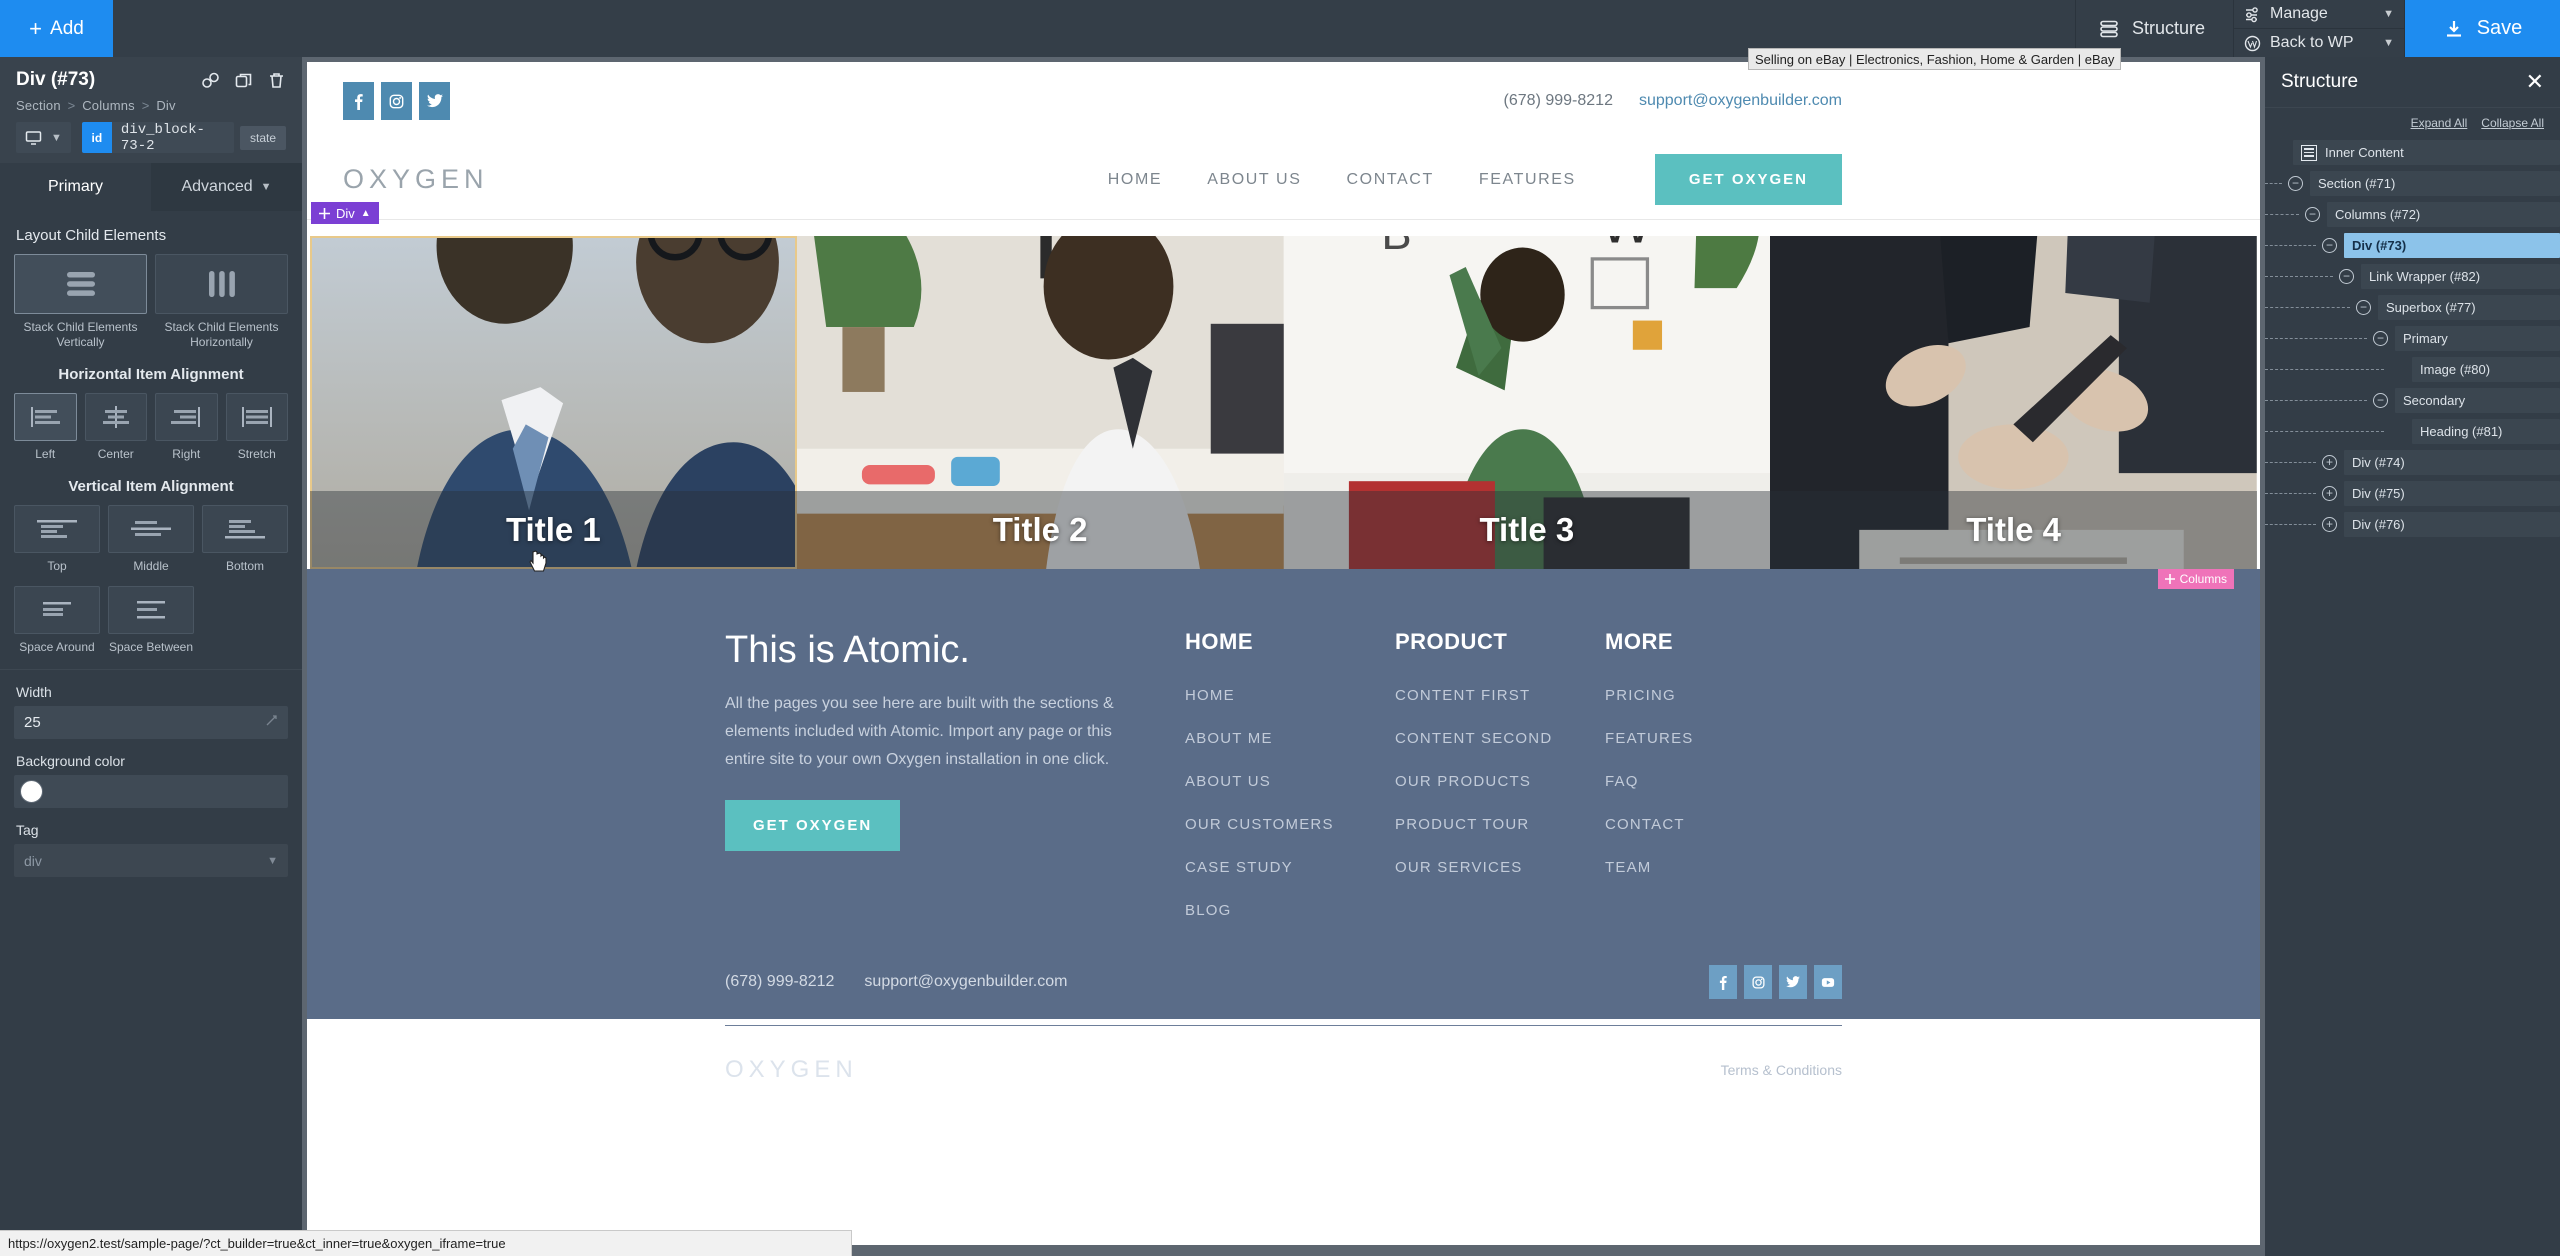 The height and width of the screenshot is (1256, 2560). I want to click on width-input: 25, so click(151, 722).